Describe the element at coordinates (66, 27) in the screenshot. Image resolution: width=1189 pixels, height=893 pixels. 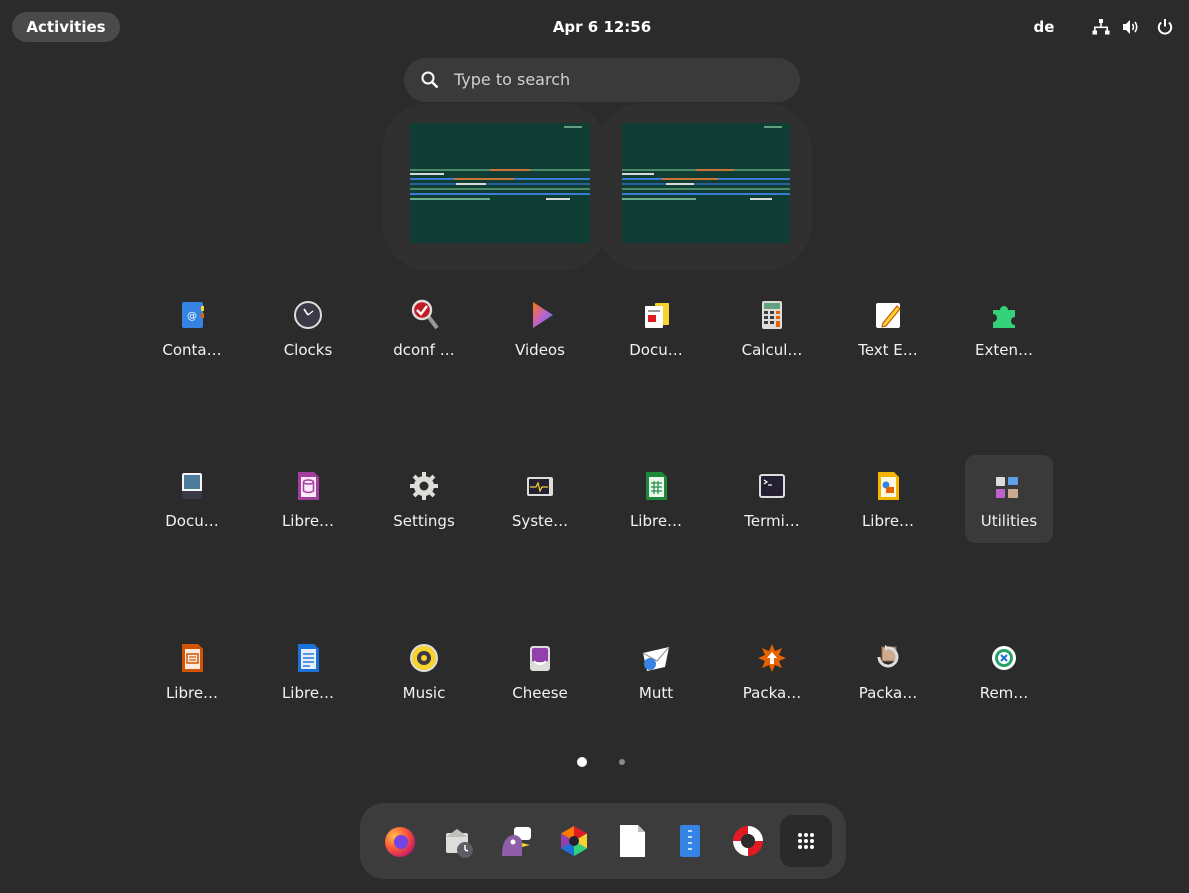
I see `activities-button: Activities` at that location.